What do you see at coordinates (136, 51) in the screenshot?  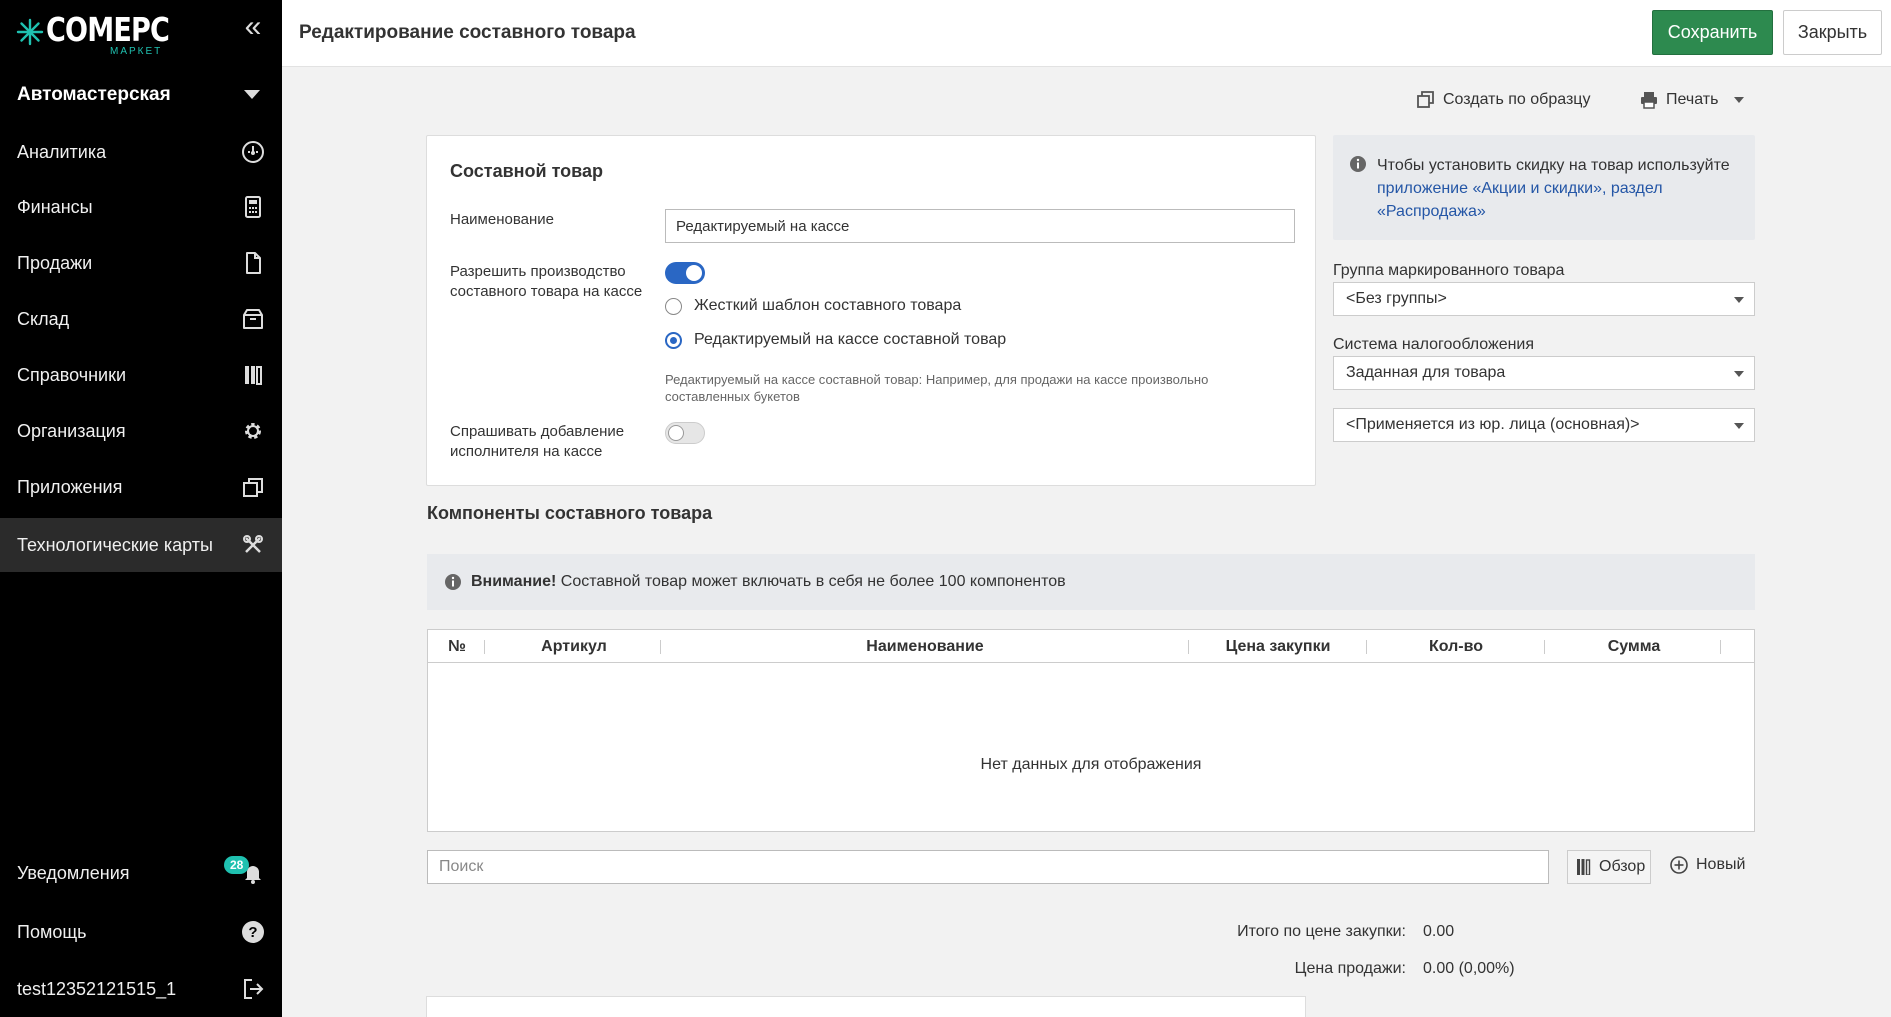 I see `logo-subtitle: МАРКЕТ` at bounding box center [136, 51].